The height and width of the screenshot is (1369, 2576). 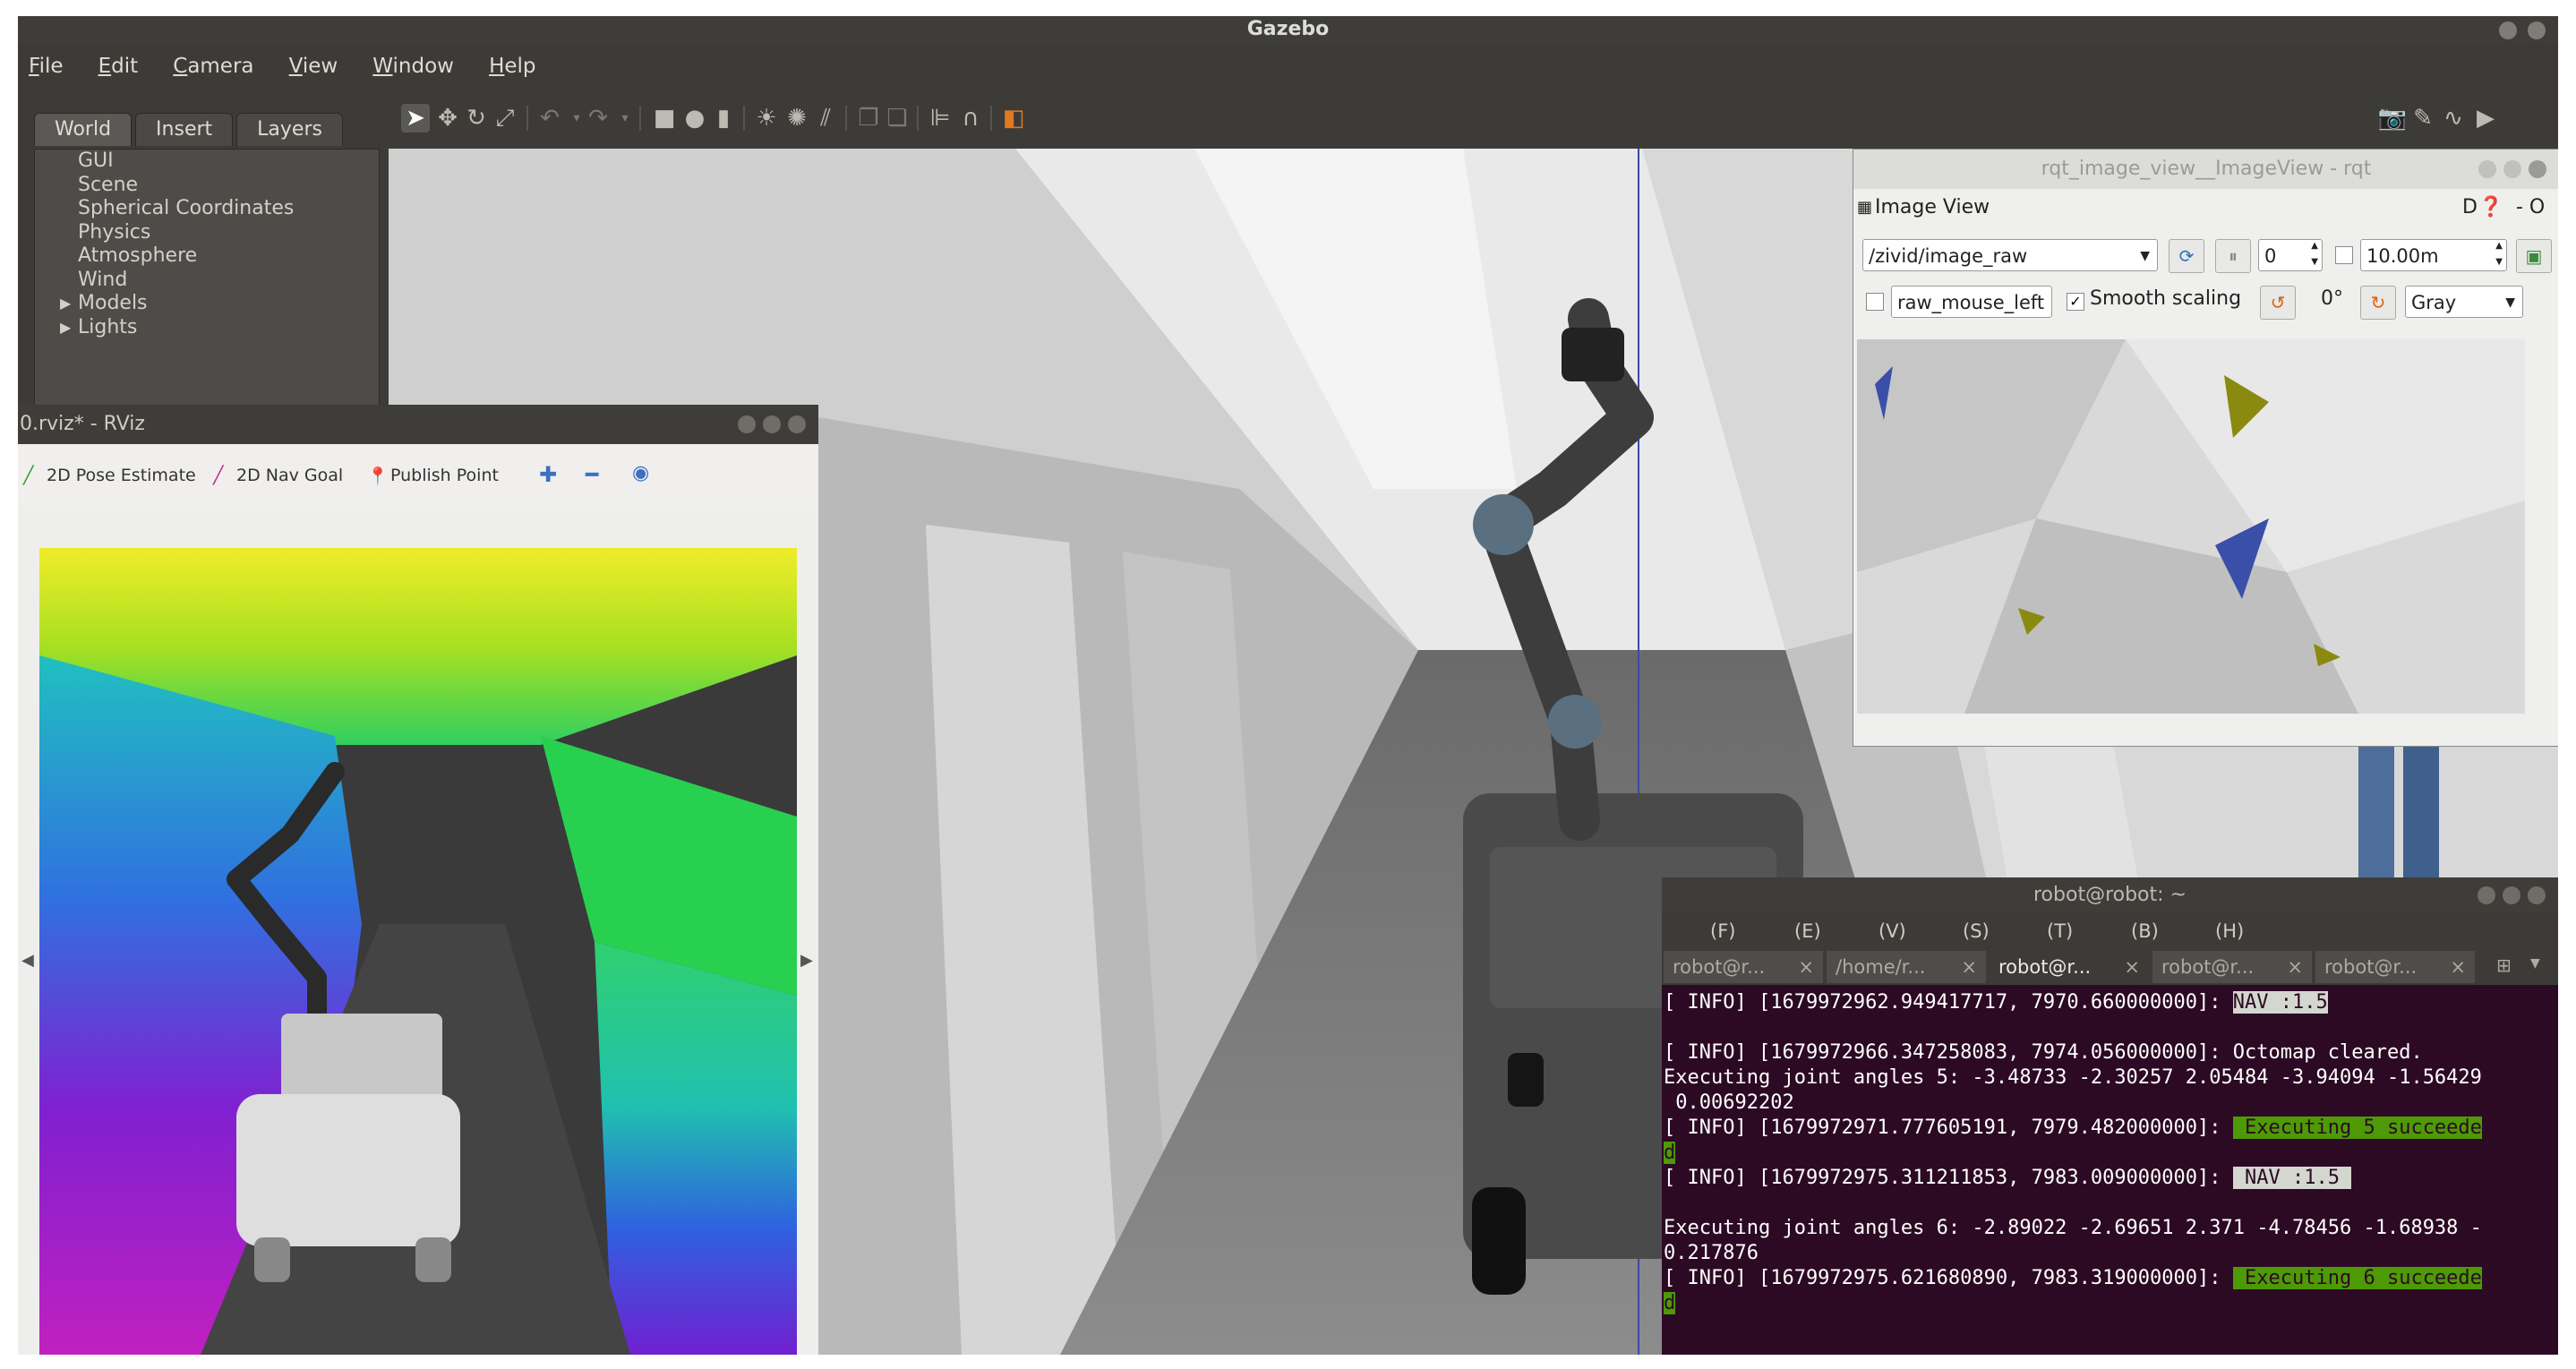 I want to click on save-image-icon: ▣, so click(x=2534, y=256).